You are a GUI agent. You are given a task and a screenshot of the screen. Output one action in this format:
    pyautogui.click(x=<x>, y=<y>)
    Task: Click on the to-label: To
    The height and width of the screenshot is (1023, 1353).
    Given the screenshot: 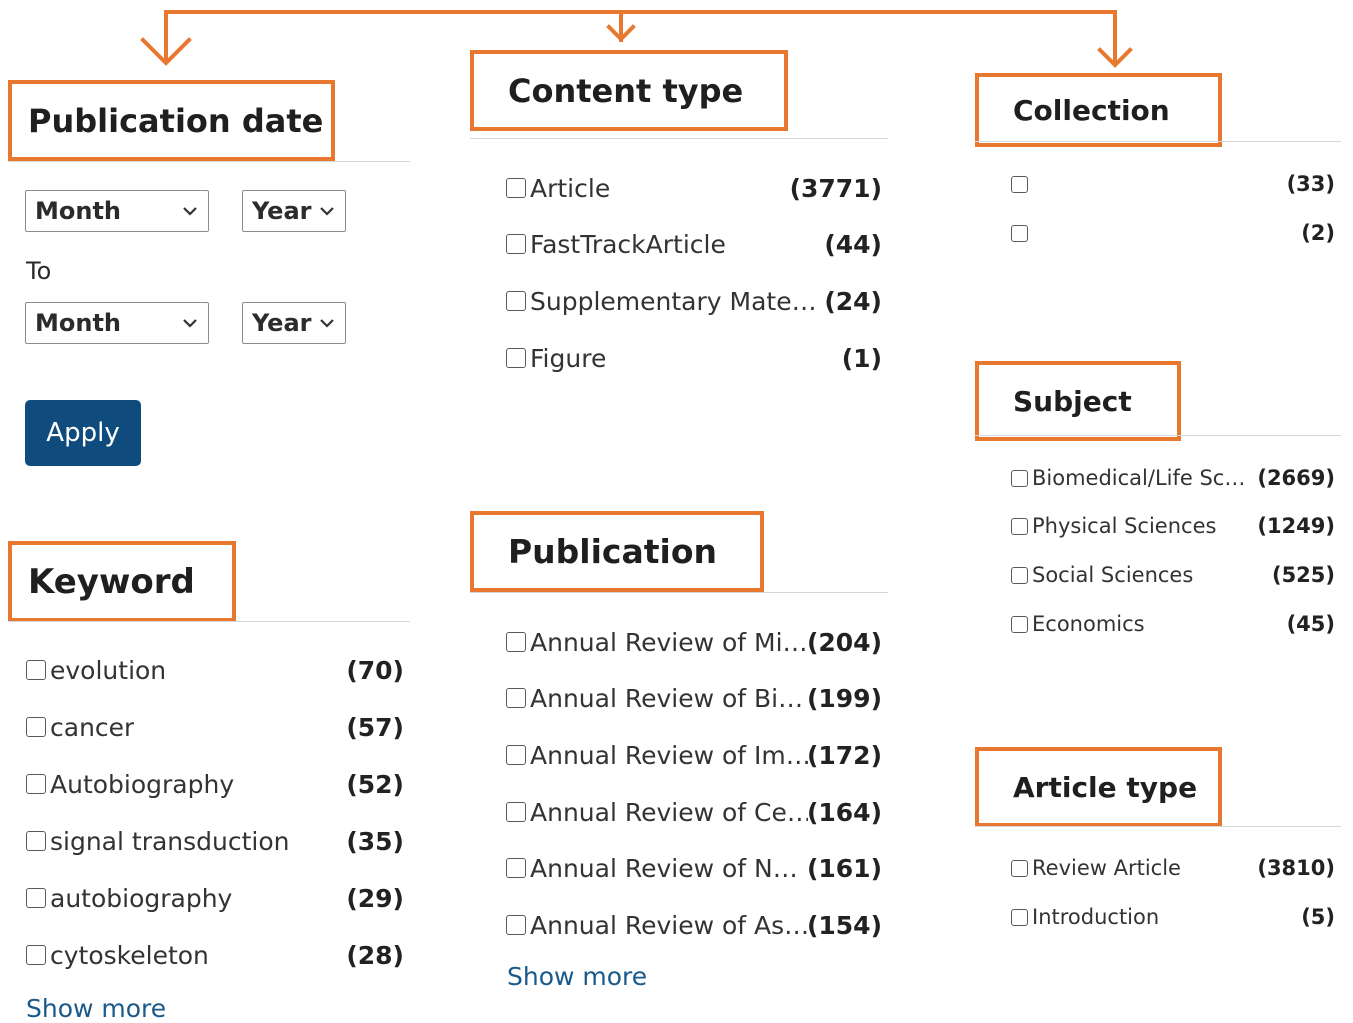 What is the action you would take?
    pyautogui.click(x=39, y=271)
    